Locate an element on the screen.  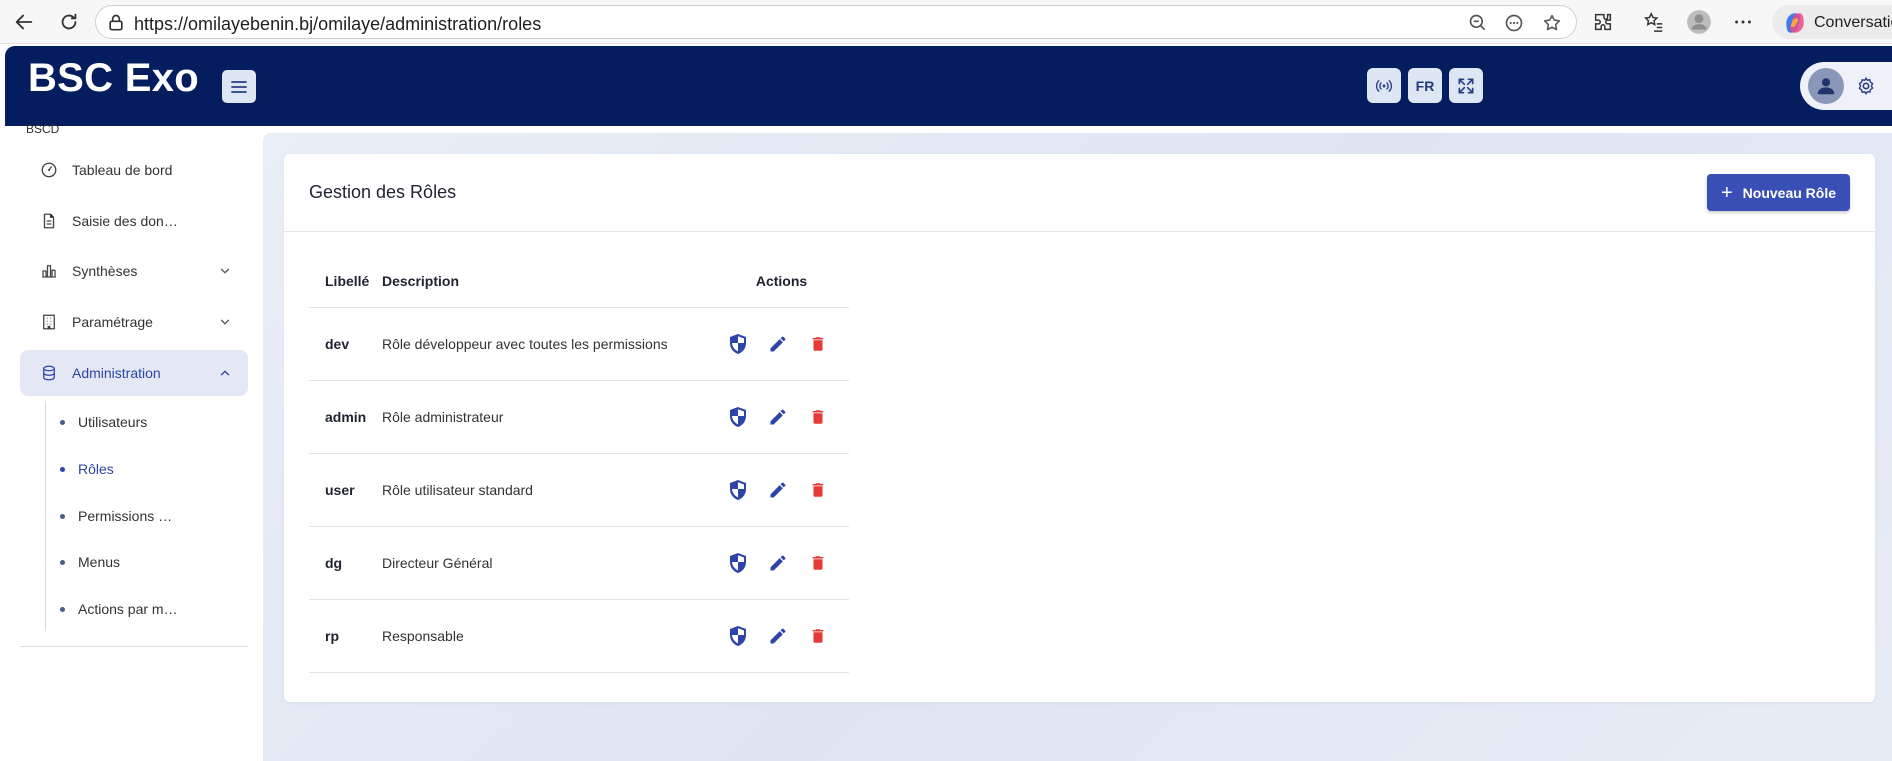
app-brand: BSC Exo is located at coordinates (113, 78).